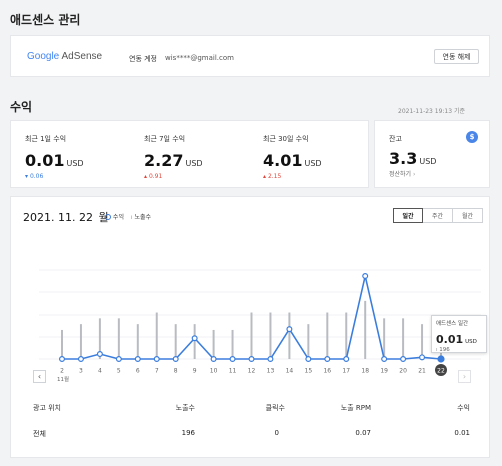 This screenshot has height=466, width=502. What do you see at coordinates (43, 56) in the screenshot?
I see `google-logo-text: Google` at bounding box center [43, 56].